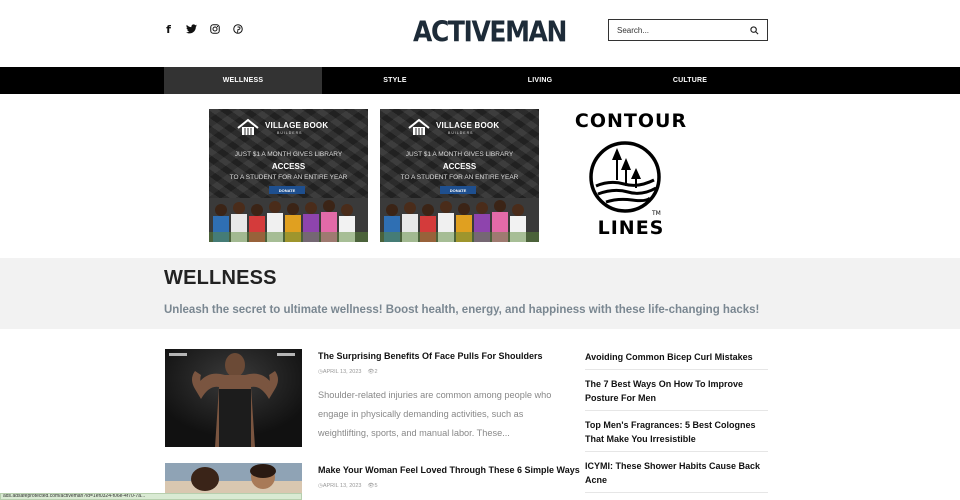 The height and width of the screenshot is (500, 960). What do you see at coordinates (676, 357) in the screenshot?
I see `sidebar-article-link: Avoiding Common Bicep Curl Mistakes` at bounding box center [676, 357].